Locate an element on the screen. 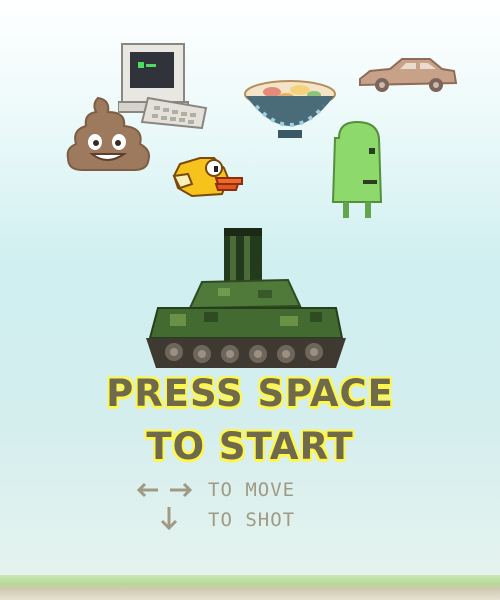  title-line-2: TO START is located at coordinates (250, 446).